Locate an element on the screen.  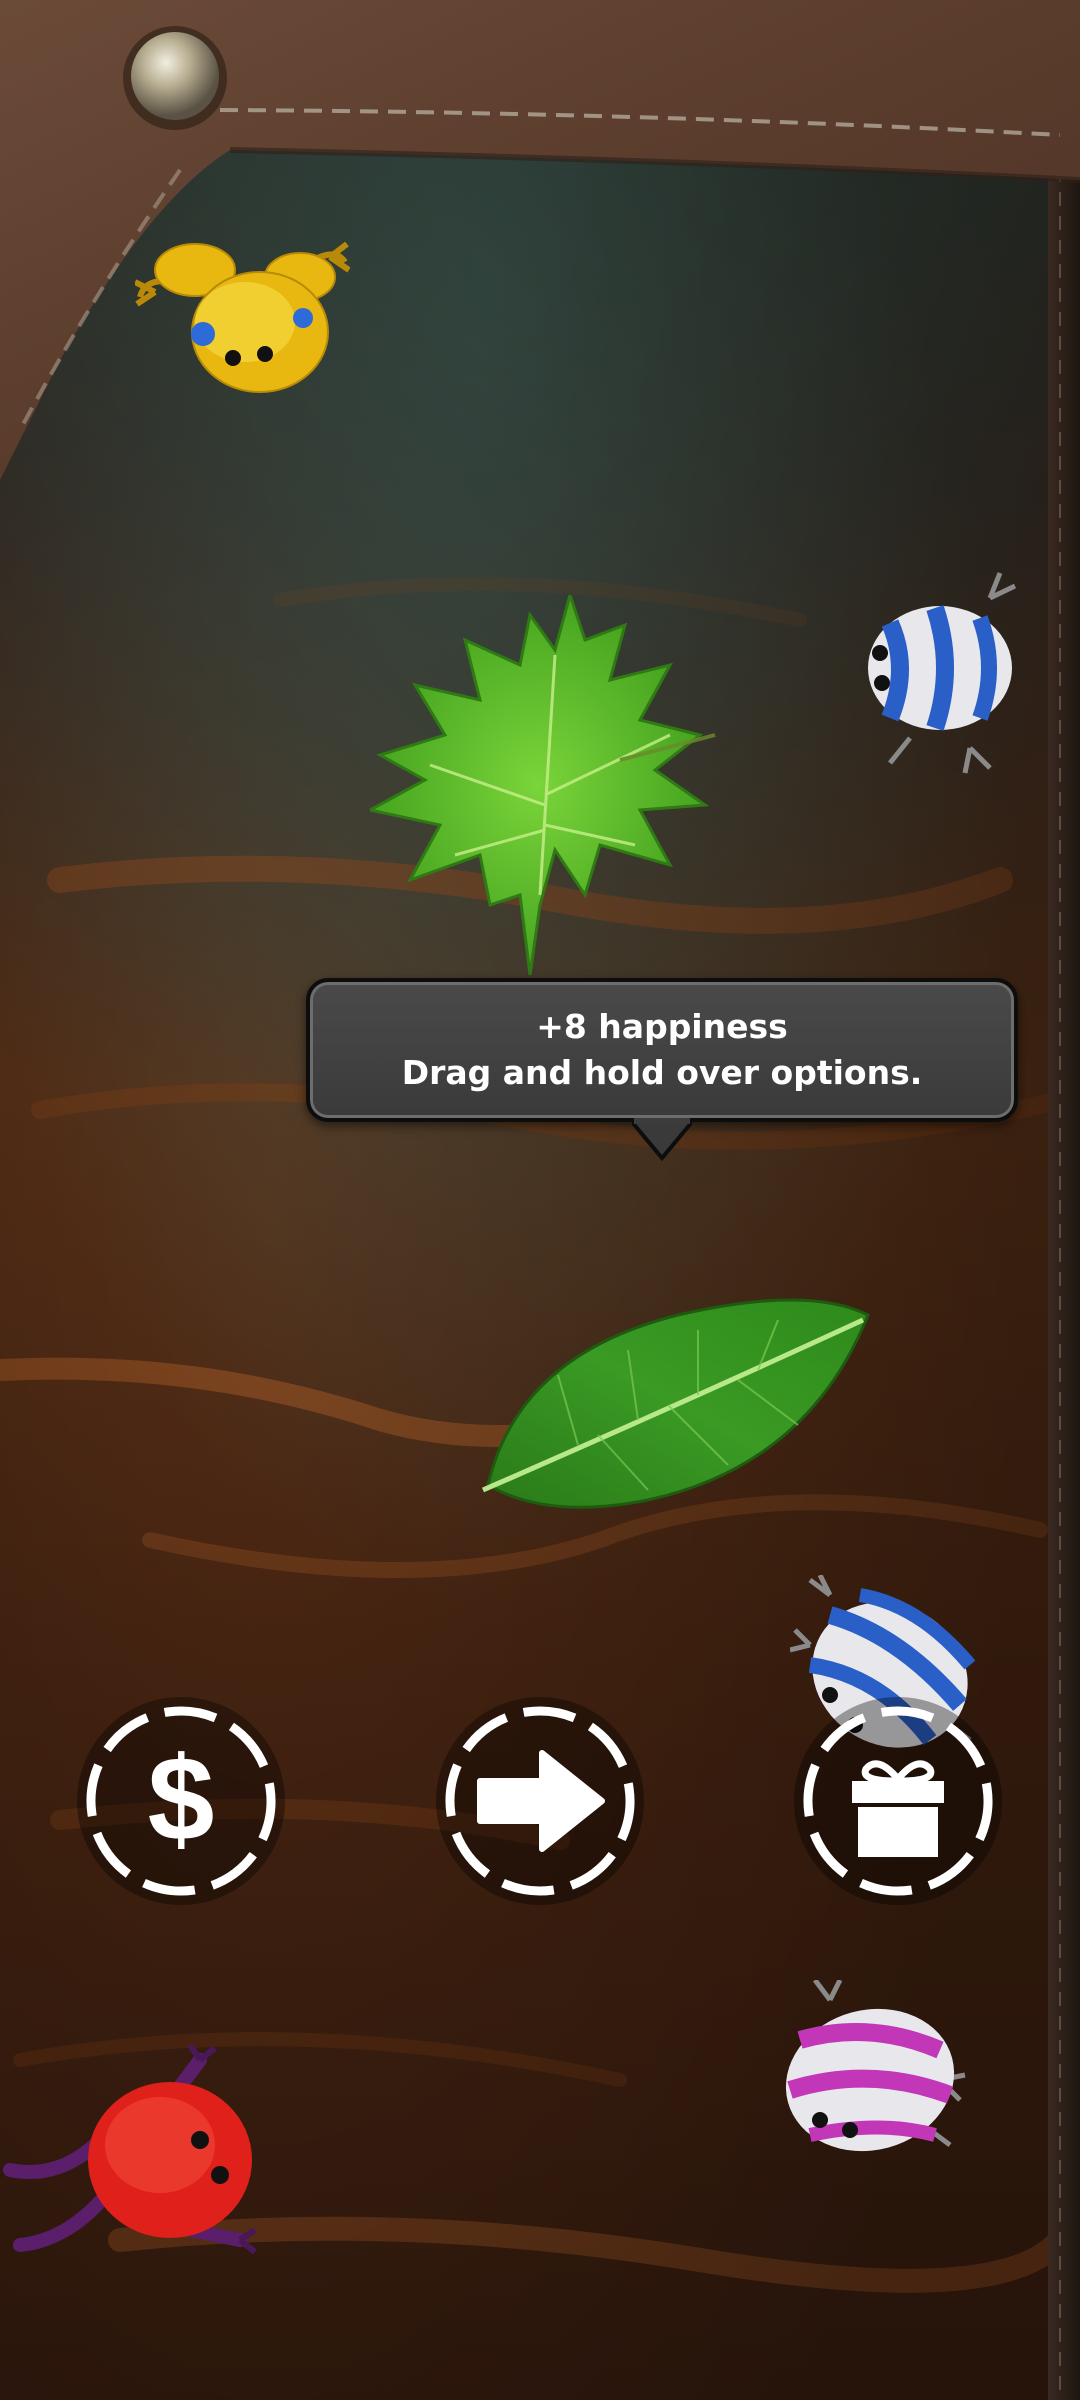
pink-striped-frog is located at coordinates (870, 2075).